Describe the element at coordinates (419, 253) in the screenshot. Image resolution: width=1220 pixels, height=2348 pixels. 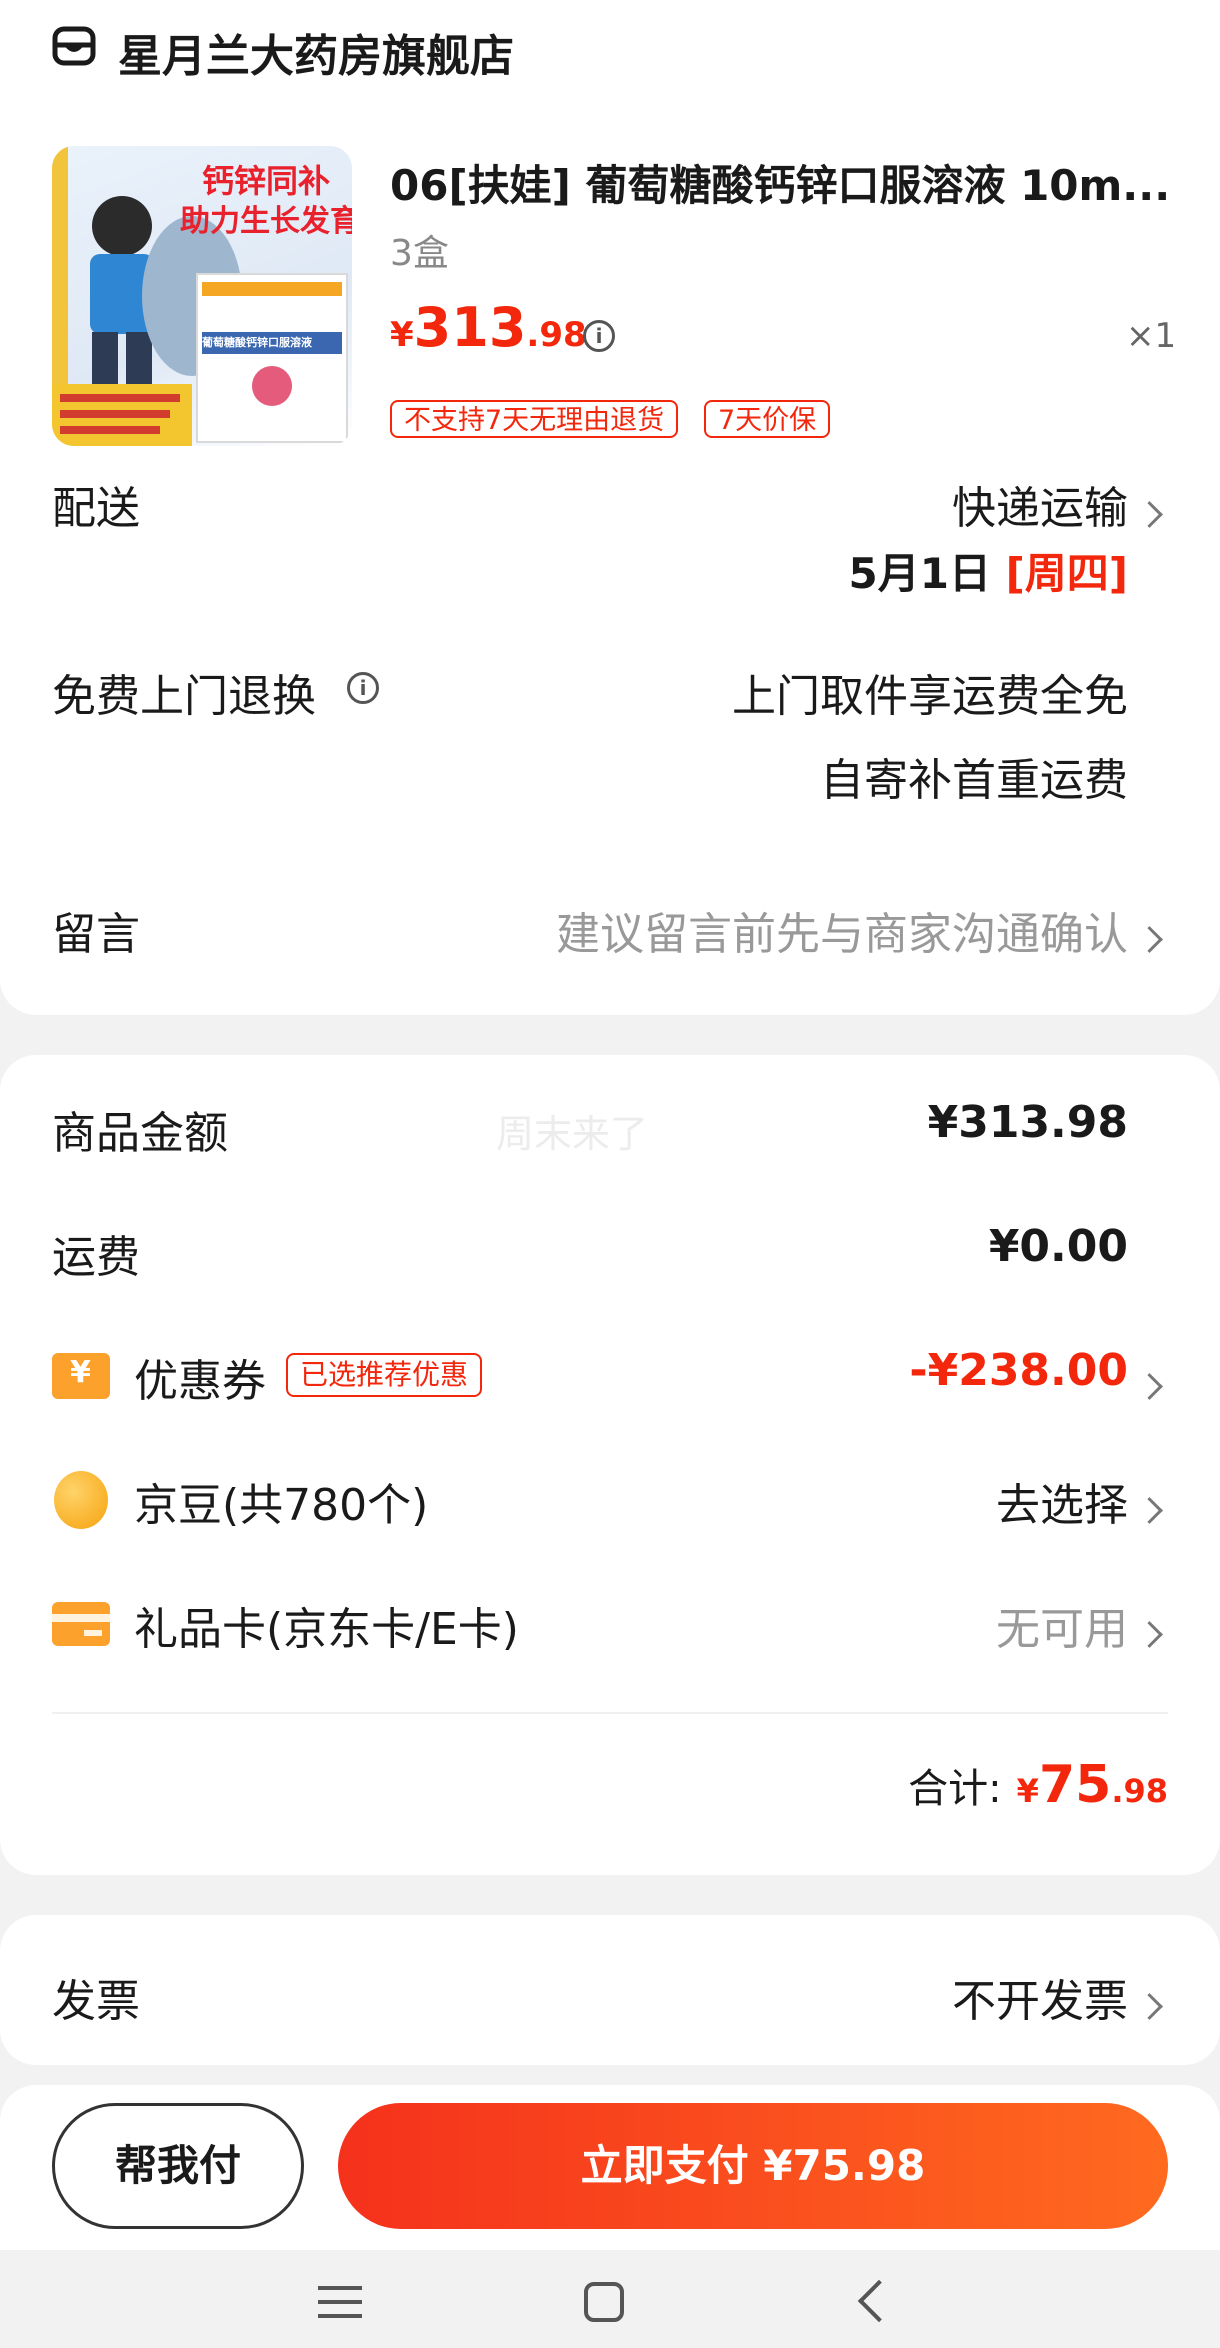
I see `product-spec: 3盒` at that location.